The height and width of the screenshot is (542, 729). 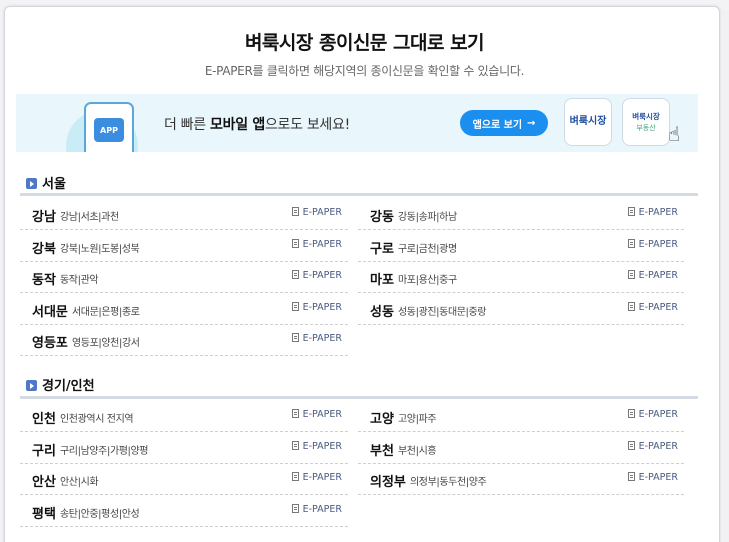 What do you see at coordinates (521, 277) in the screenshot?
I see `region-entry: 마포 마포|용산|중구 E-PAPER` at bounding box center [521, 277].